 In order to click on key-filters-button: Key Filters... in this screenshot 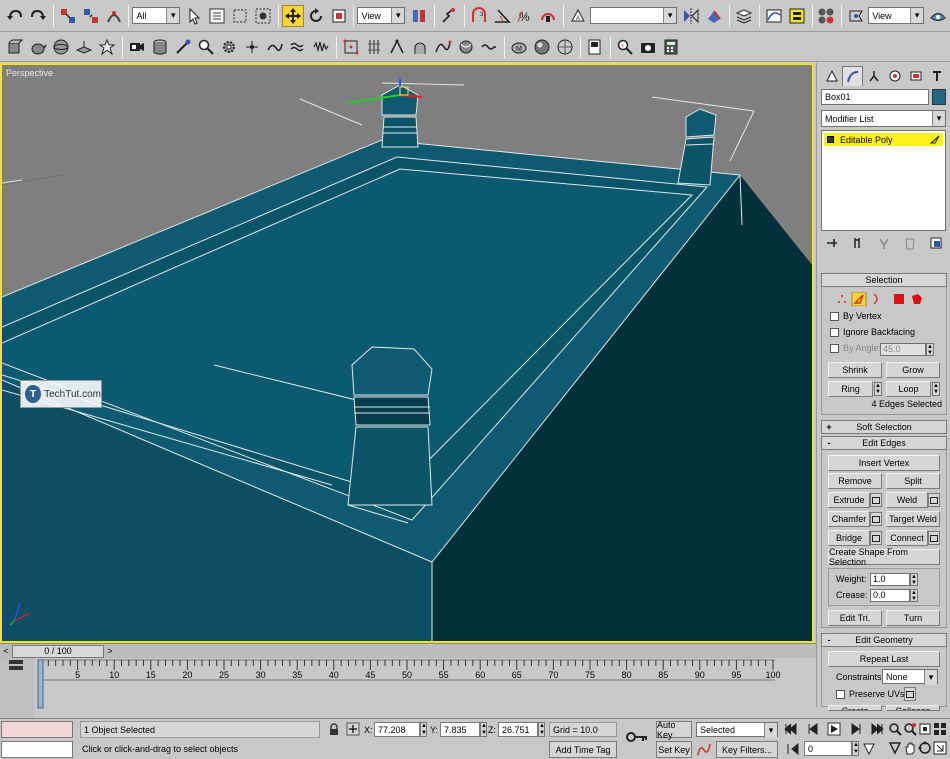, I will do `click(747, 749)`.